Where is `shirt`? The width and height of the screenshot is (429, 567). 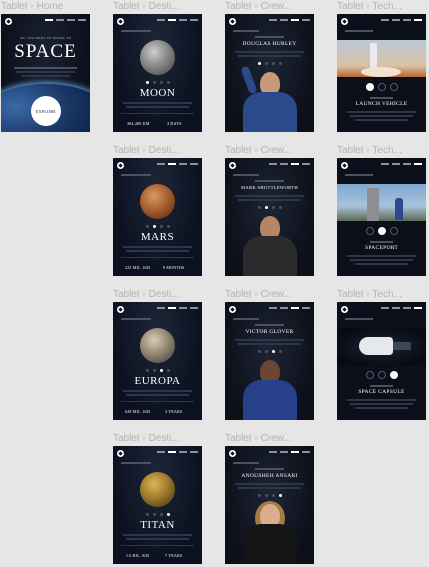 shirt is located at coordinates (270, 256).